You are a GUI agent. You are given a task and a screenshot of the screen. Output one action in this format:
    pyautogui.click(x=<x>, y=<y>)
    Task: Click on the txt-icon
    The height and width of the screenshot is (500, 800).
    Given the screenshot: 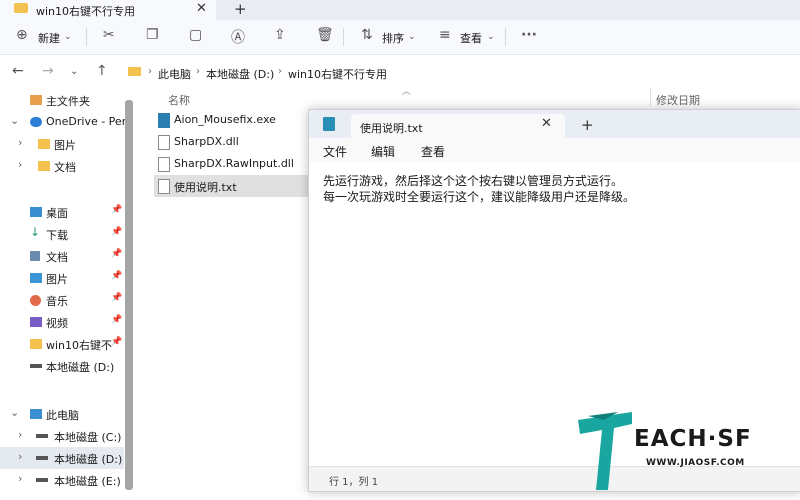 What is the action you would take?
    pyautogui.click(x=164, y=186)
    